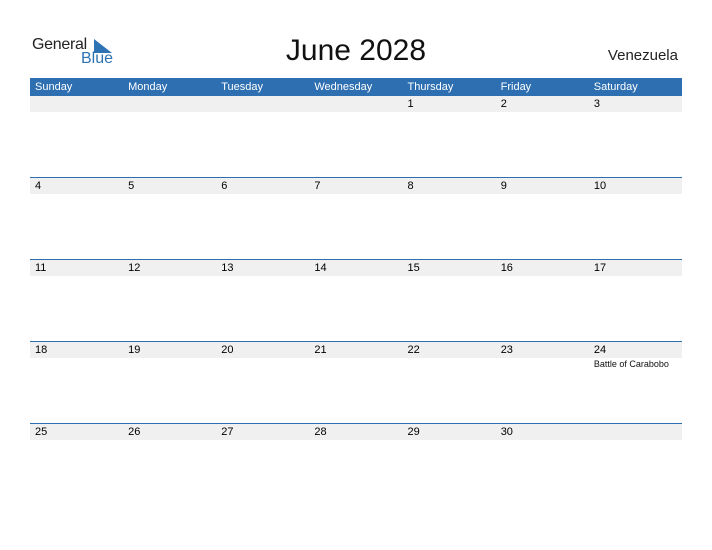 The height and width of the screenshot is (550, 712). Describe the element at coordinates (356, 50) in the screenshot. I see `page-title: June 2028` at that location.